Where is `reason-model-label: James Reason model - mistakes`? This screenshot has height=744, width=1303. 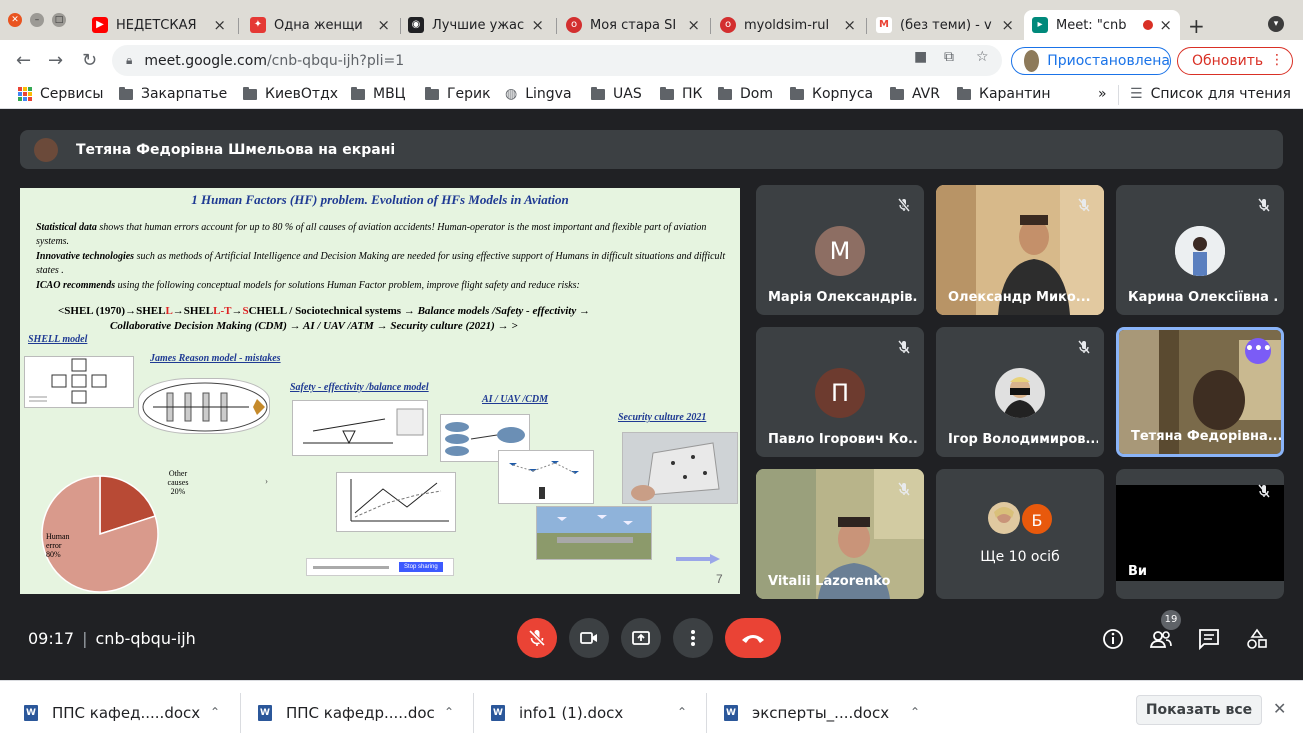 reason-model-label: James Reason model - mistakes is located at coordinates (215, 358).